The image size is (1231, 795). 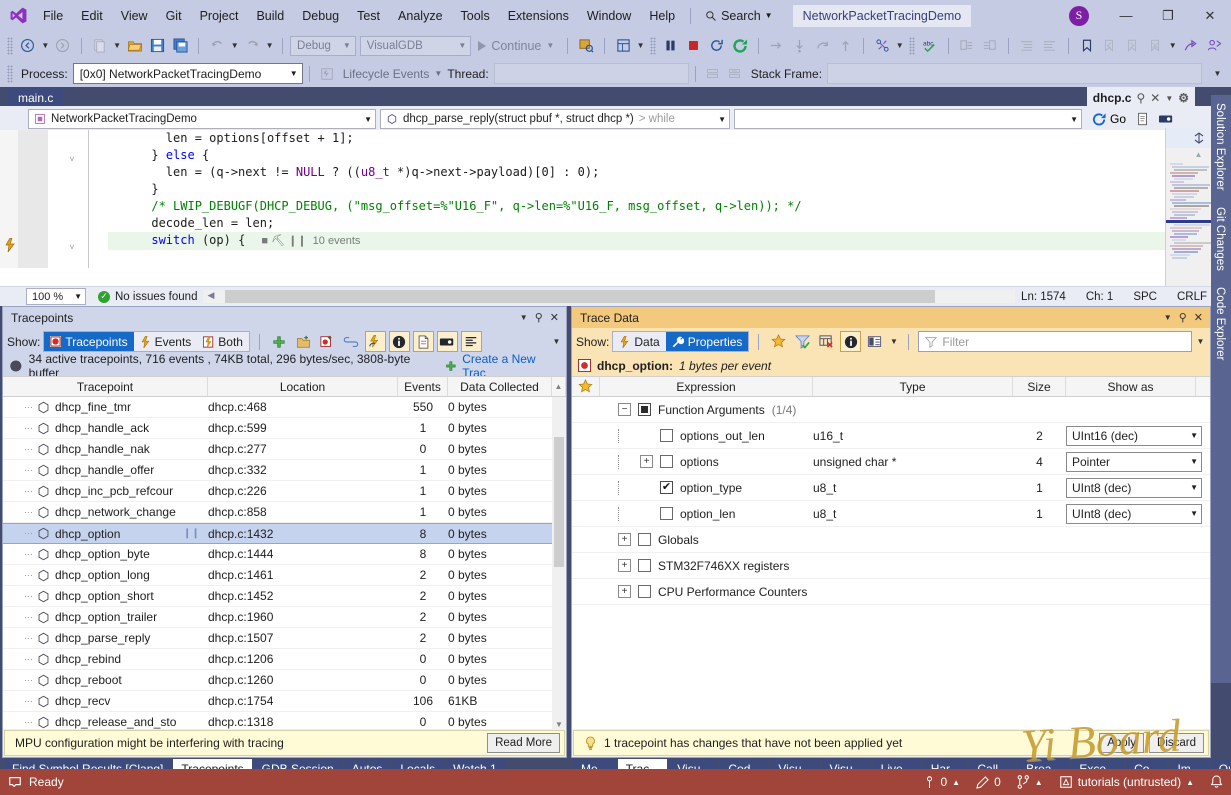 I want to click on apply-changes-icon, so click(x=375, y=341).